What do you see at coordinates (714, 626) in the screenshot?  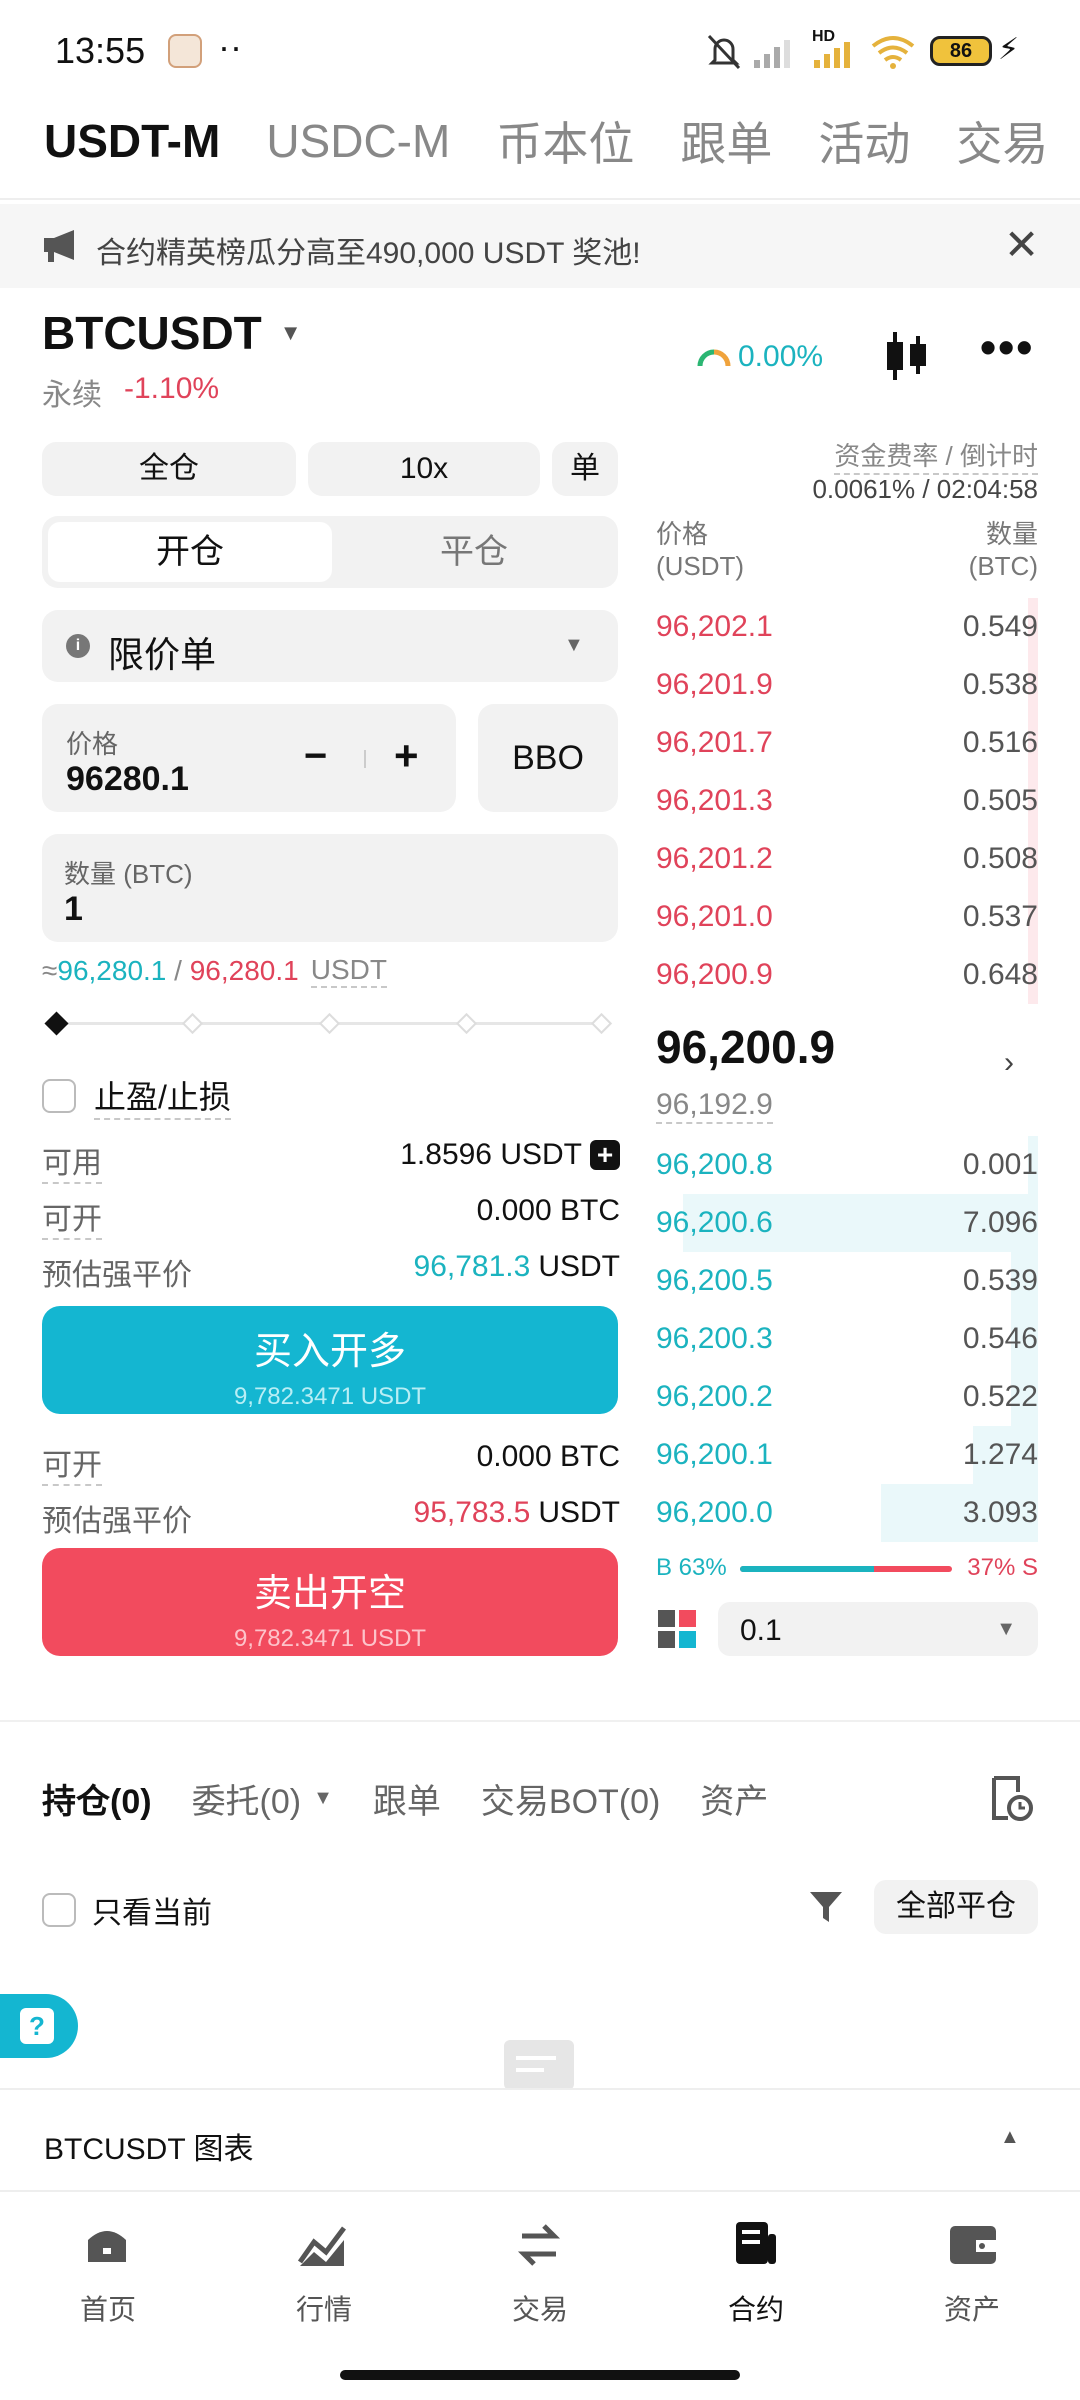 I see `ask-price: 96,202.1` at bounding box center [714, 626].